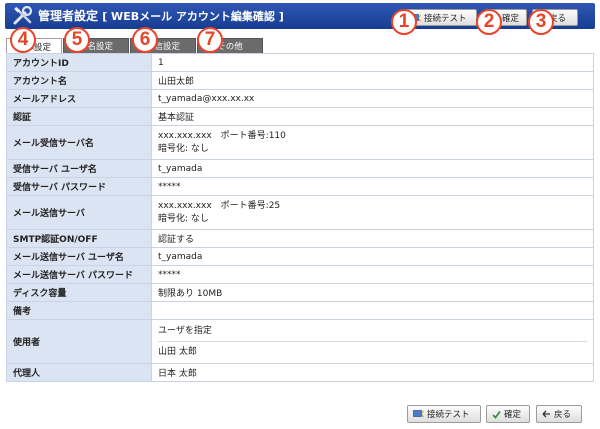  I want to click on table-row: メール送信サーバ xxx.xxx.xxx ポート番号:25 暗号化: なし, so click(300, 212).